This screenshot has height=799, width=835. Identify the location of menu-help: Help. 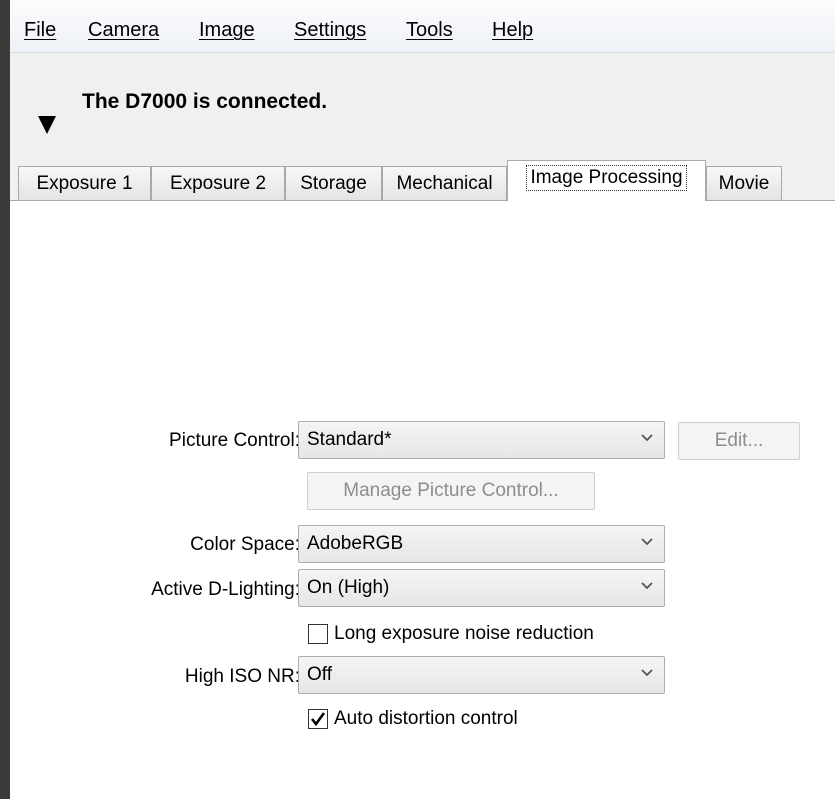
(512, 30).